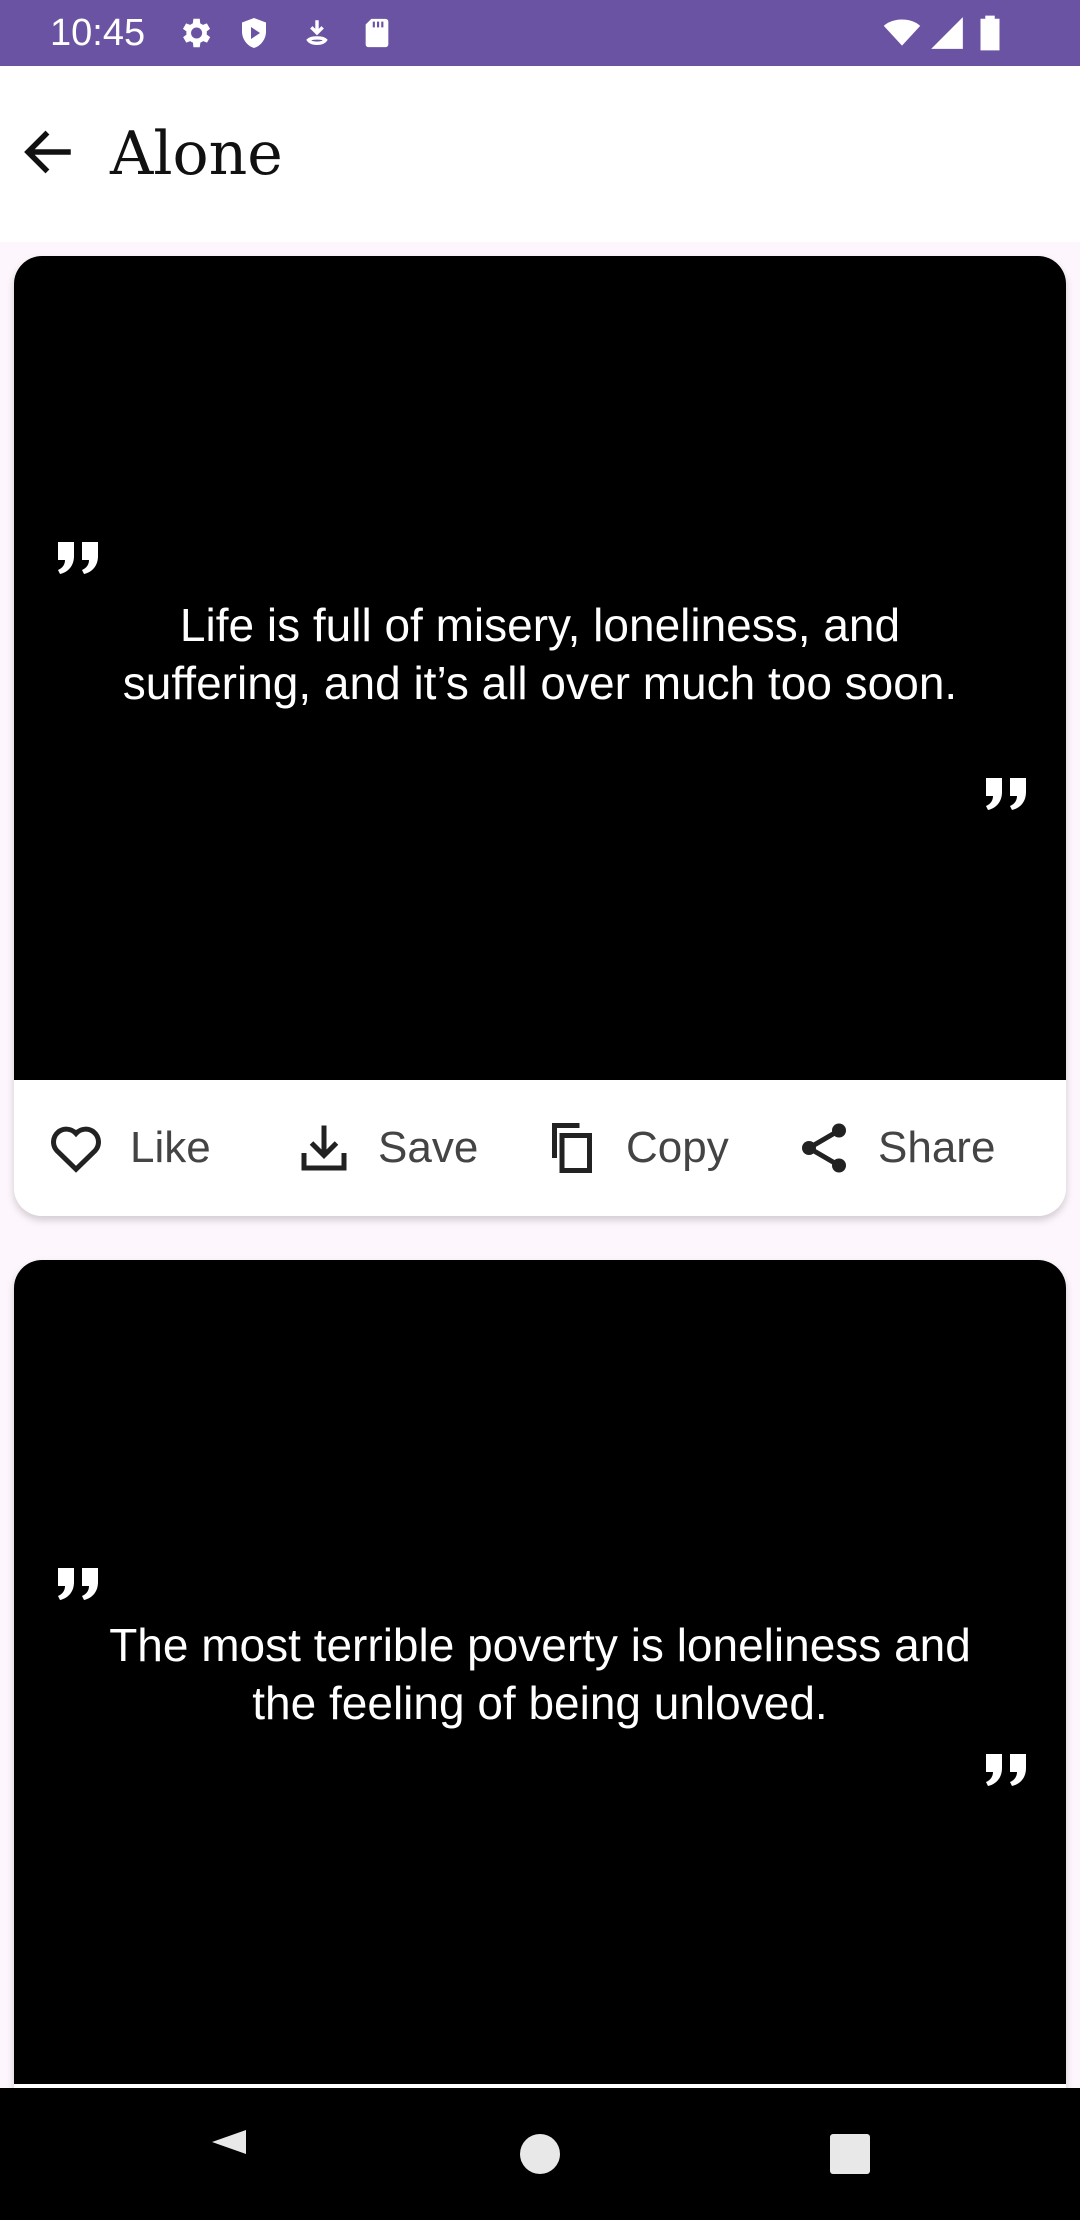  What do you see at coordinates (196, 154) in the screenshot?
I see `page-title: Alone` at bounding box center [196, 154].